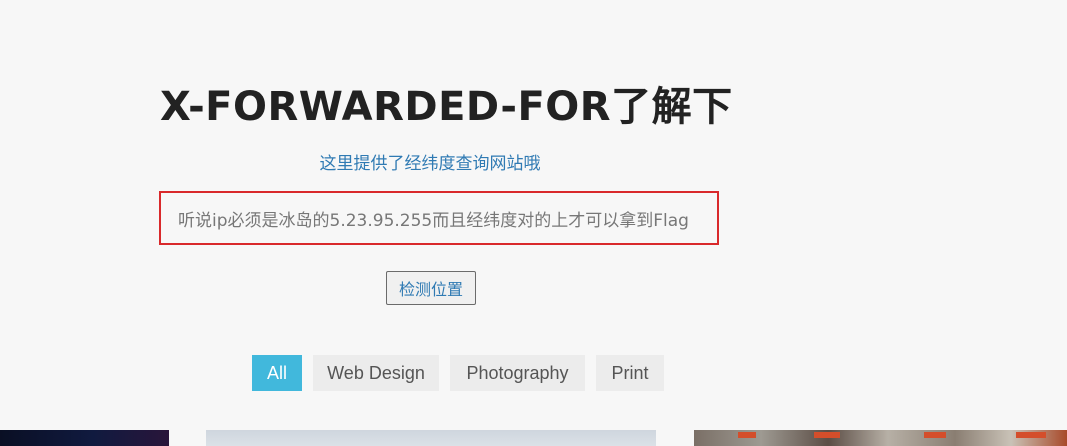  Describe the element at coordinates (376, 373) in the screenshot. I see `filter-tab-web-design: Web Design` at that location.